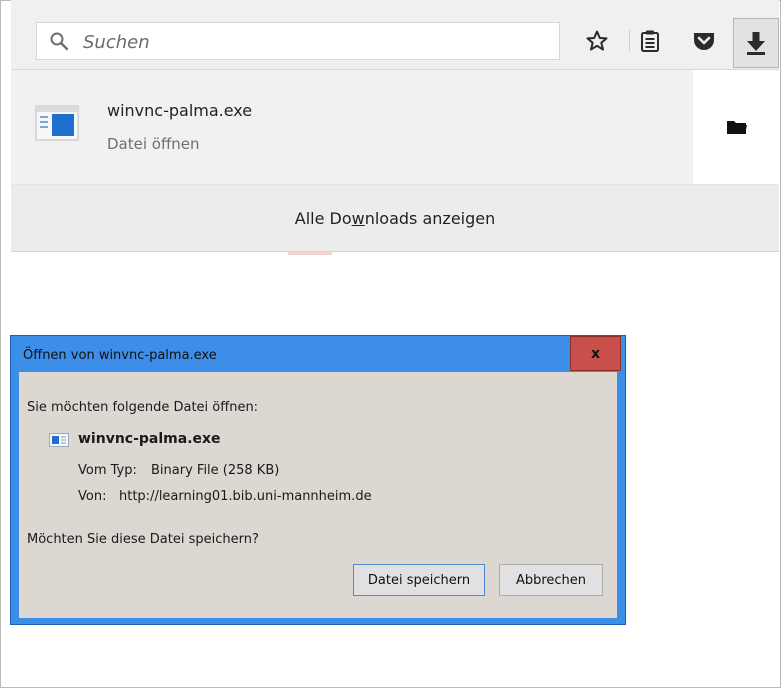 The width and height of the screenshot is (781, 688). I want to click on source-label: Von:, so click(92, 496).